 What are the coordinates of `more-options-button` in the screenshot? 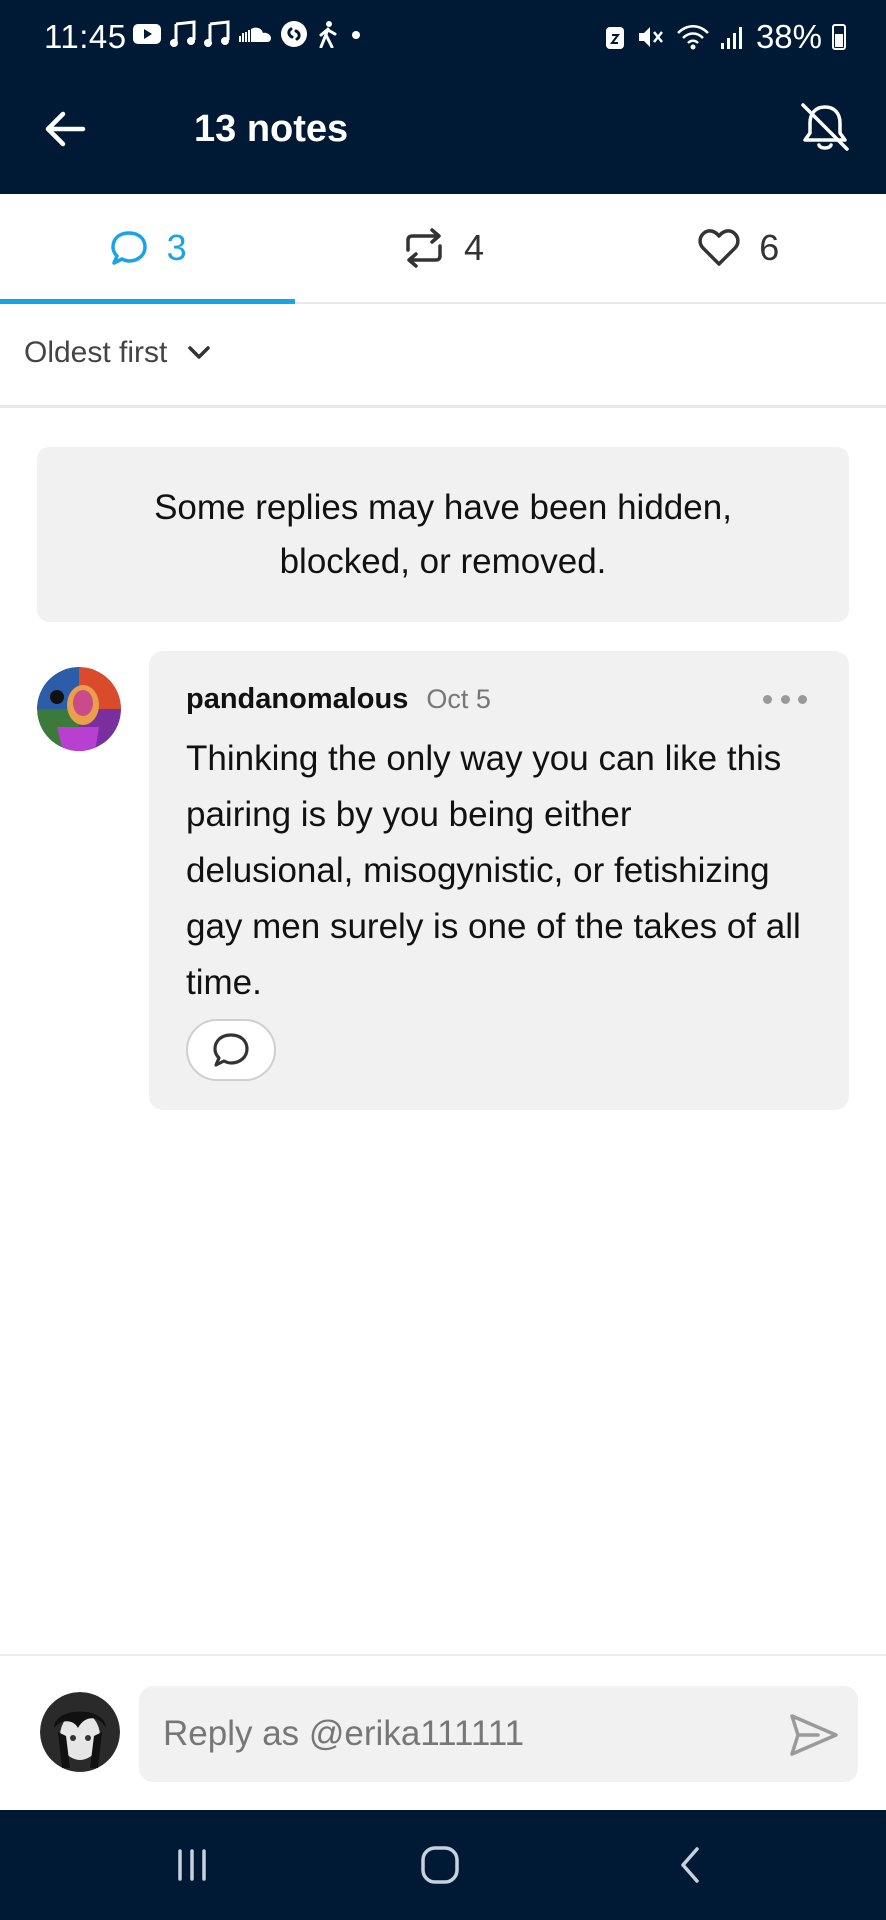 It's located at (785, 699).